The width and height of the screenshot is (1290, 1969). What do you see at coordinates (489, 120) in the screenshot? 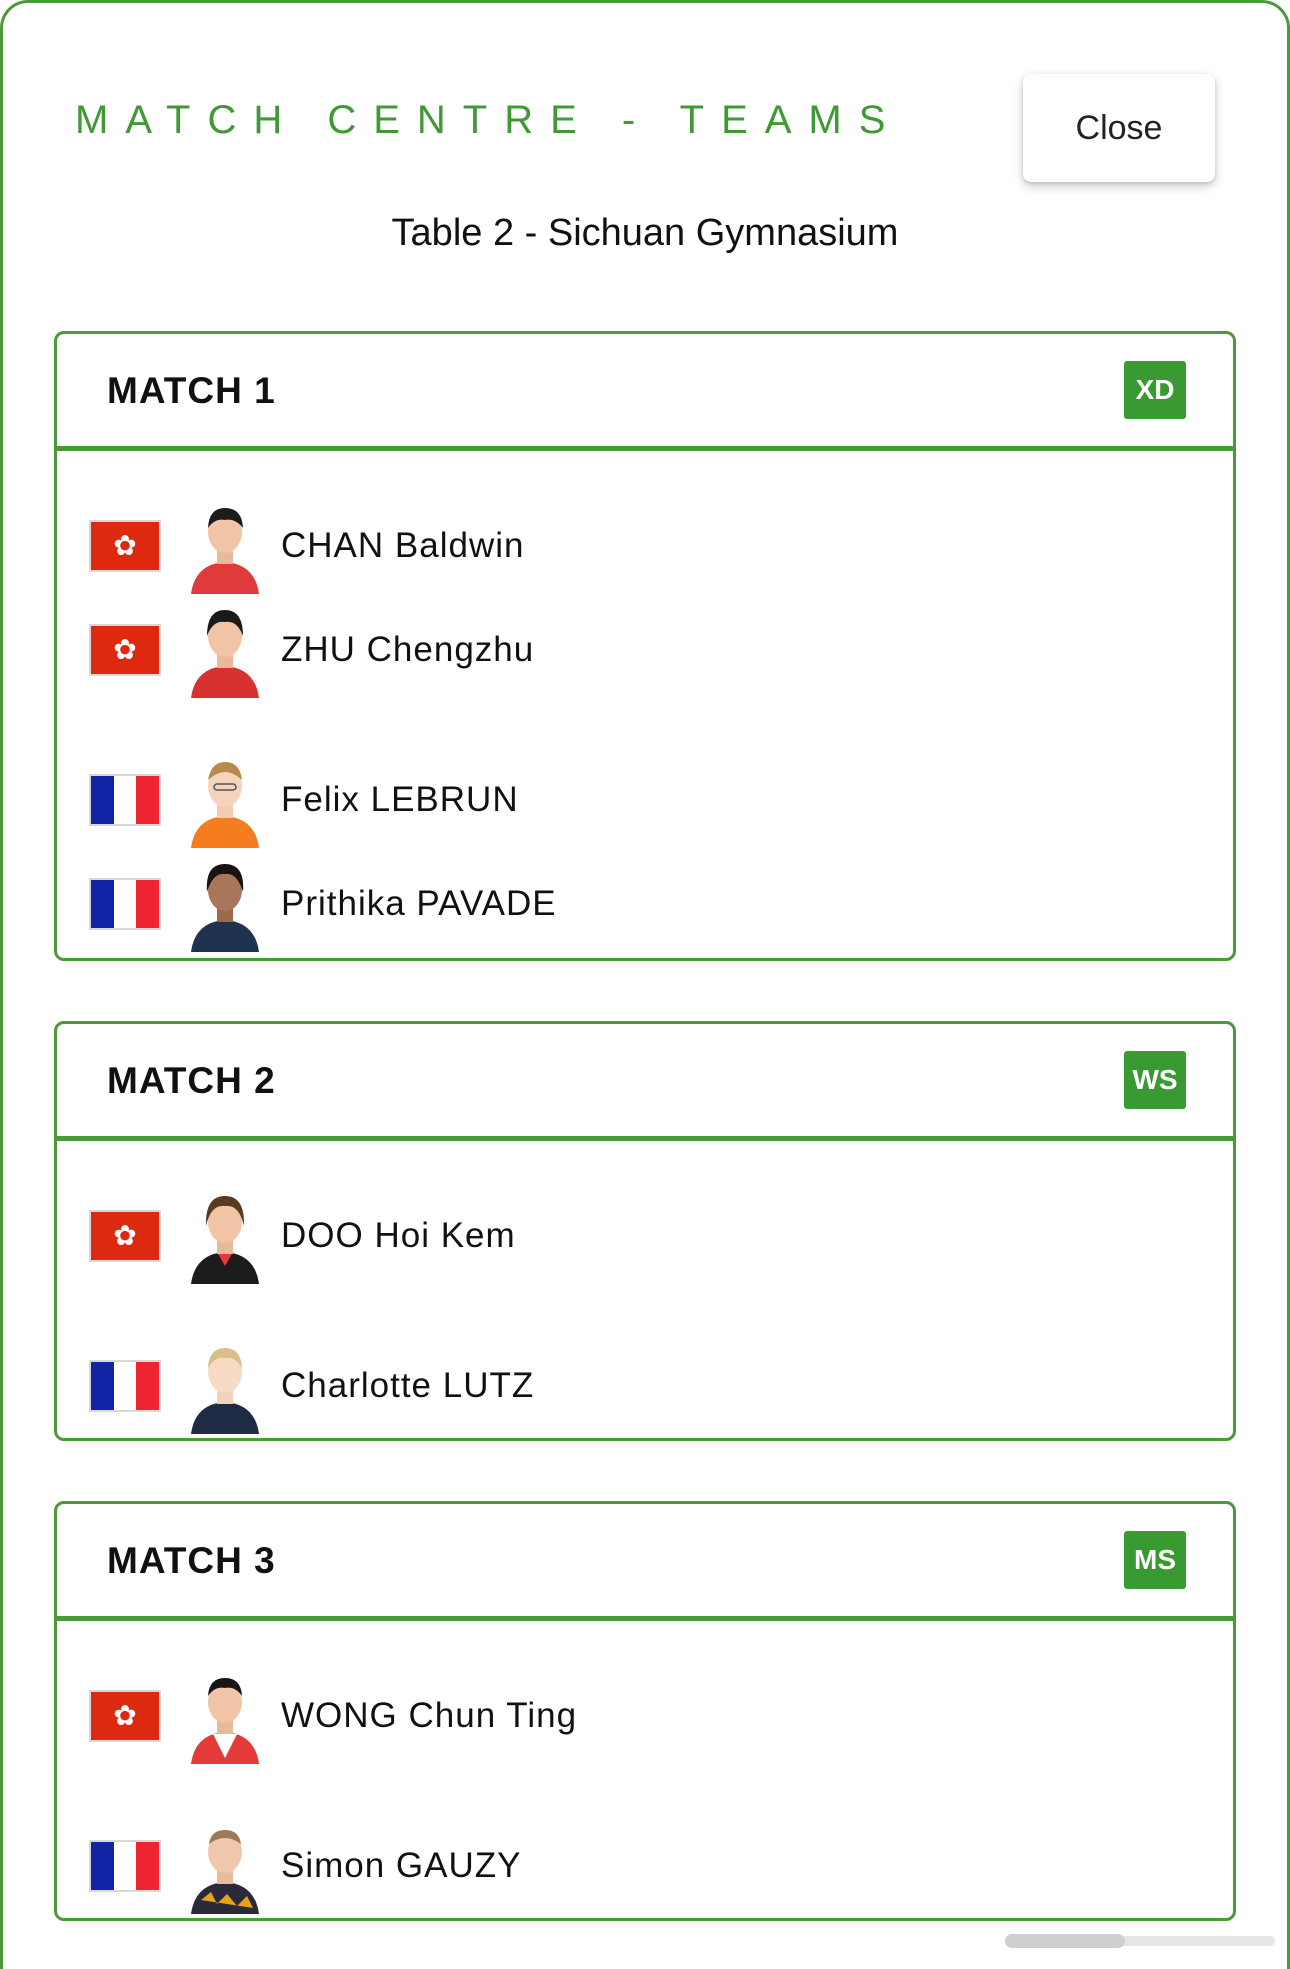
I see `page-title: MATCH CENTRE - TEAMS` at bounding box center [489, 120].